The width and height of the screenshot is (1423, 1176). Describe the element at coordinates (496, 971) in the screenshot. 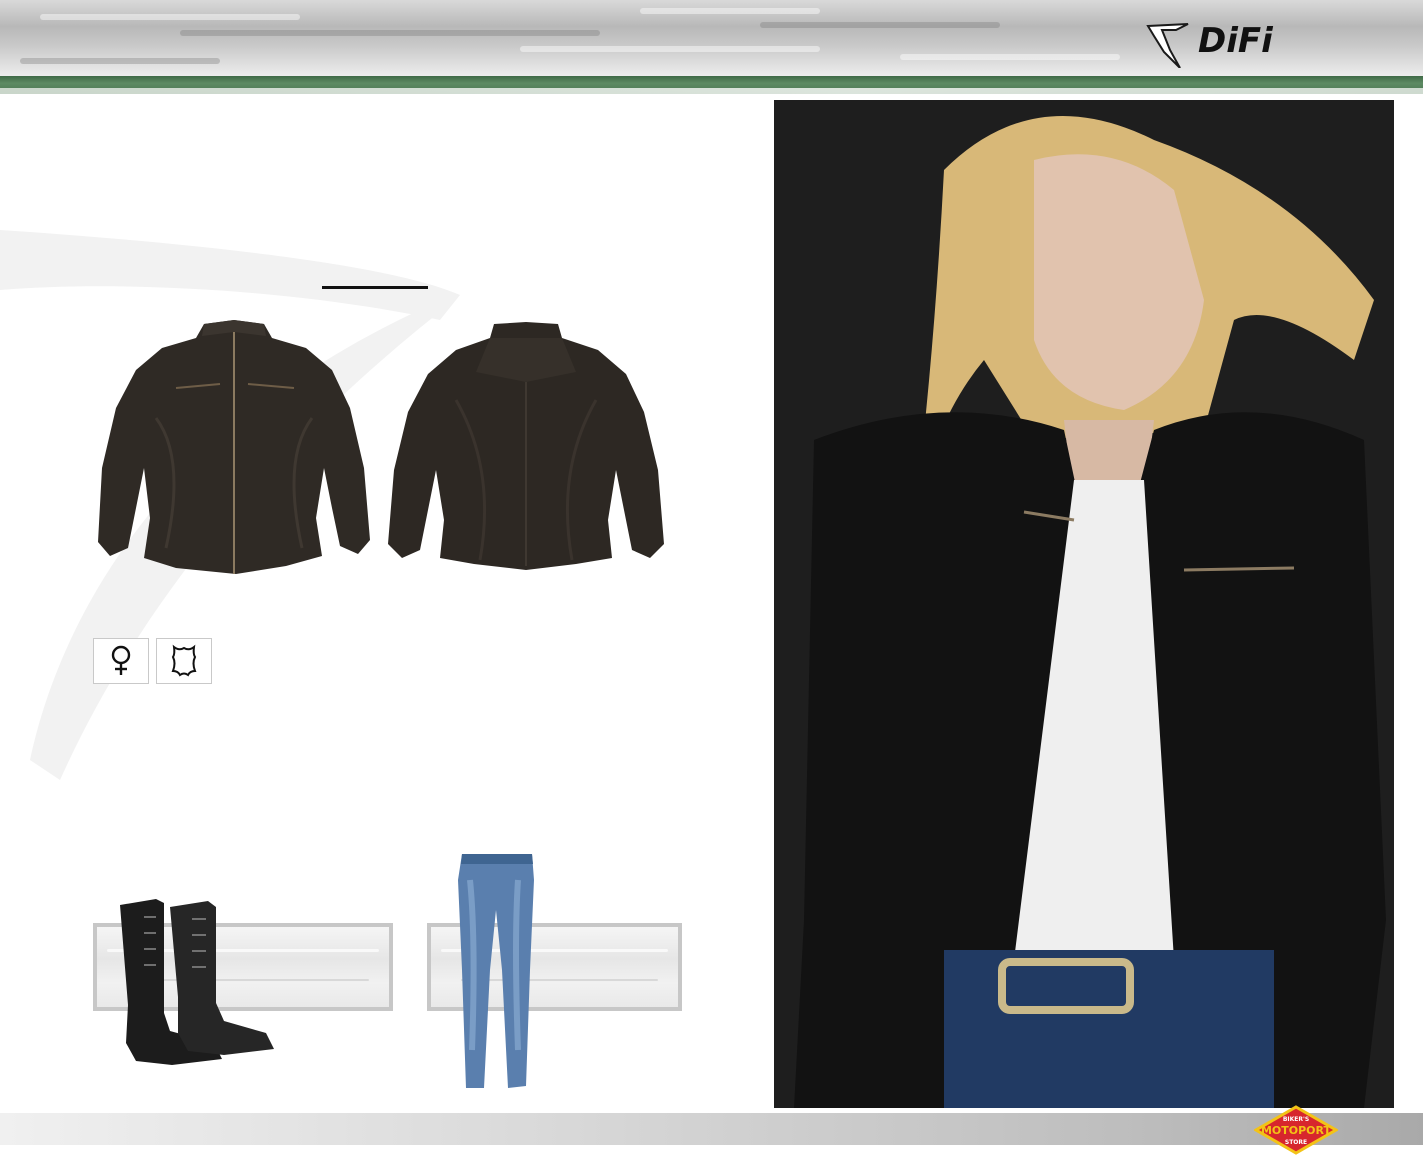

I see `jeans-image` at that location.